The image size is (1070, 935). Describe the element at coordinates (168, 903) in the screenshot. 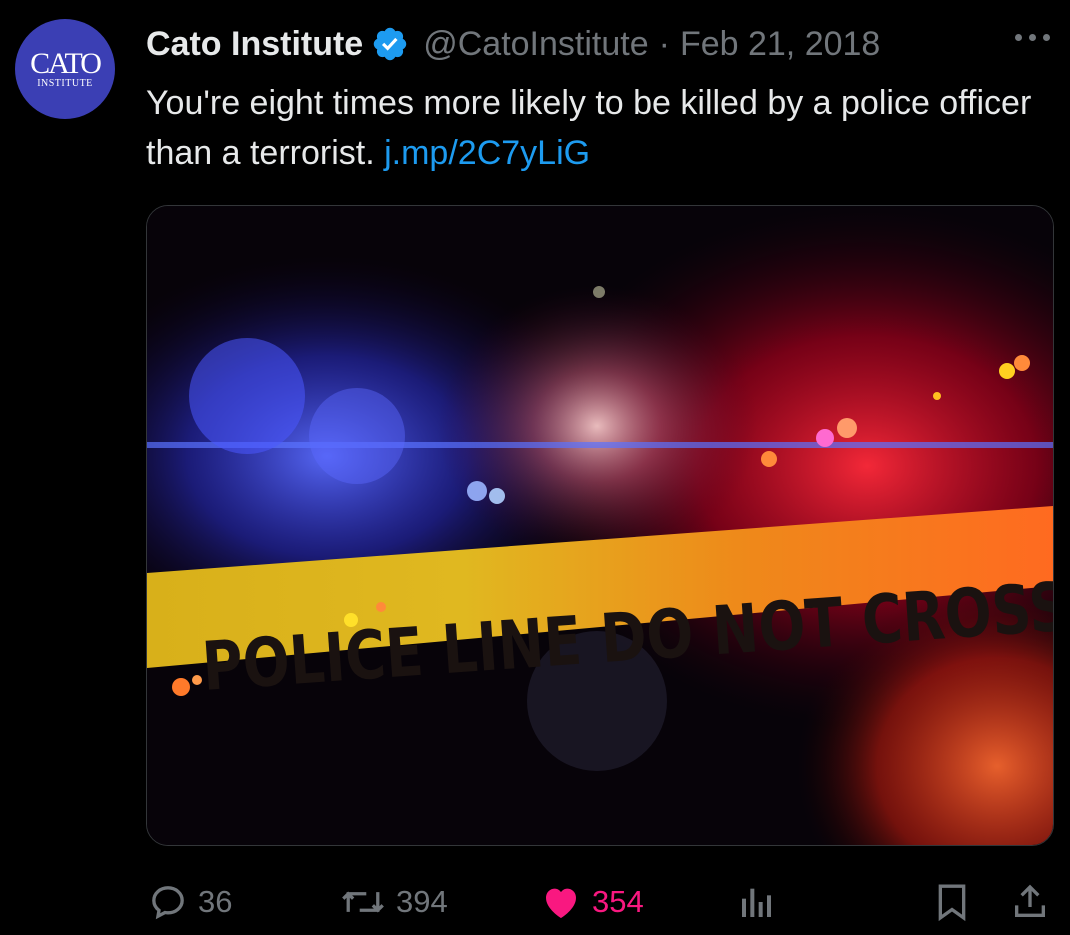

I see `reply-icon` at that location.